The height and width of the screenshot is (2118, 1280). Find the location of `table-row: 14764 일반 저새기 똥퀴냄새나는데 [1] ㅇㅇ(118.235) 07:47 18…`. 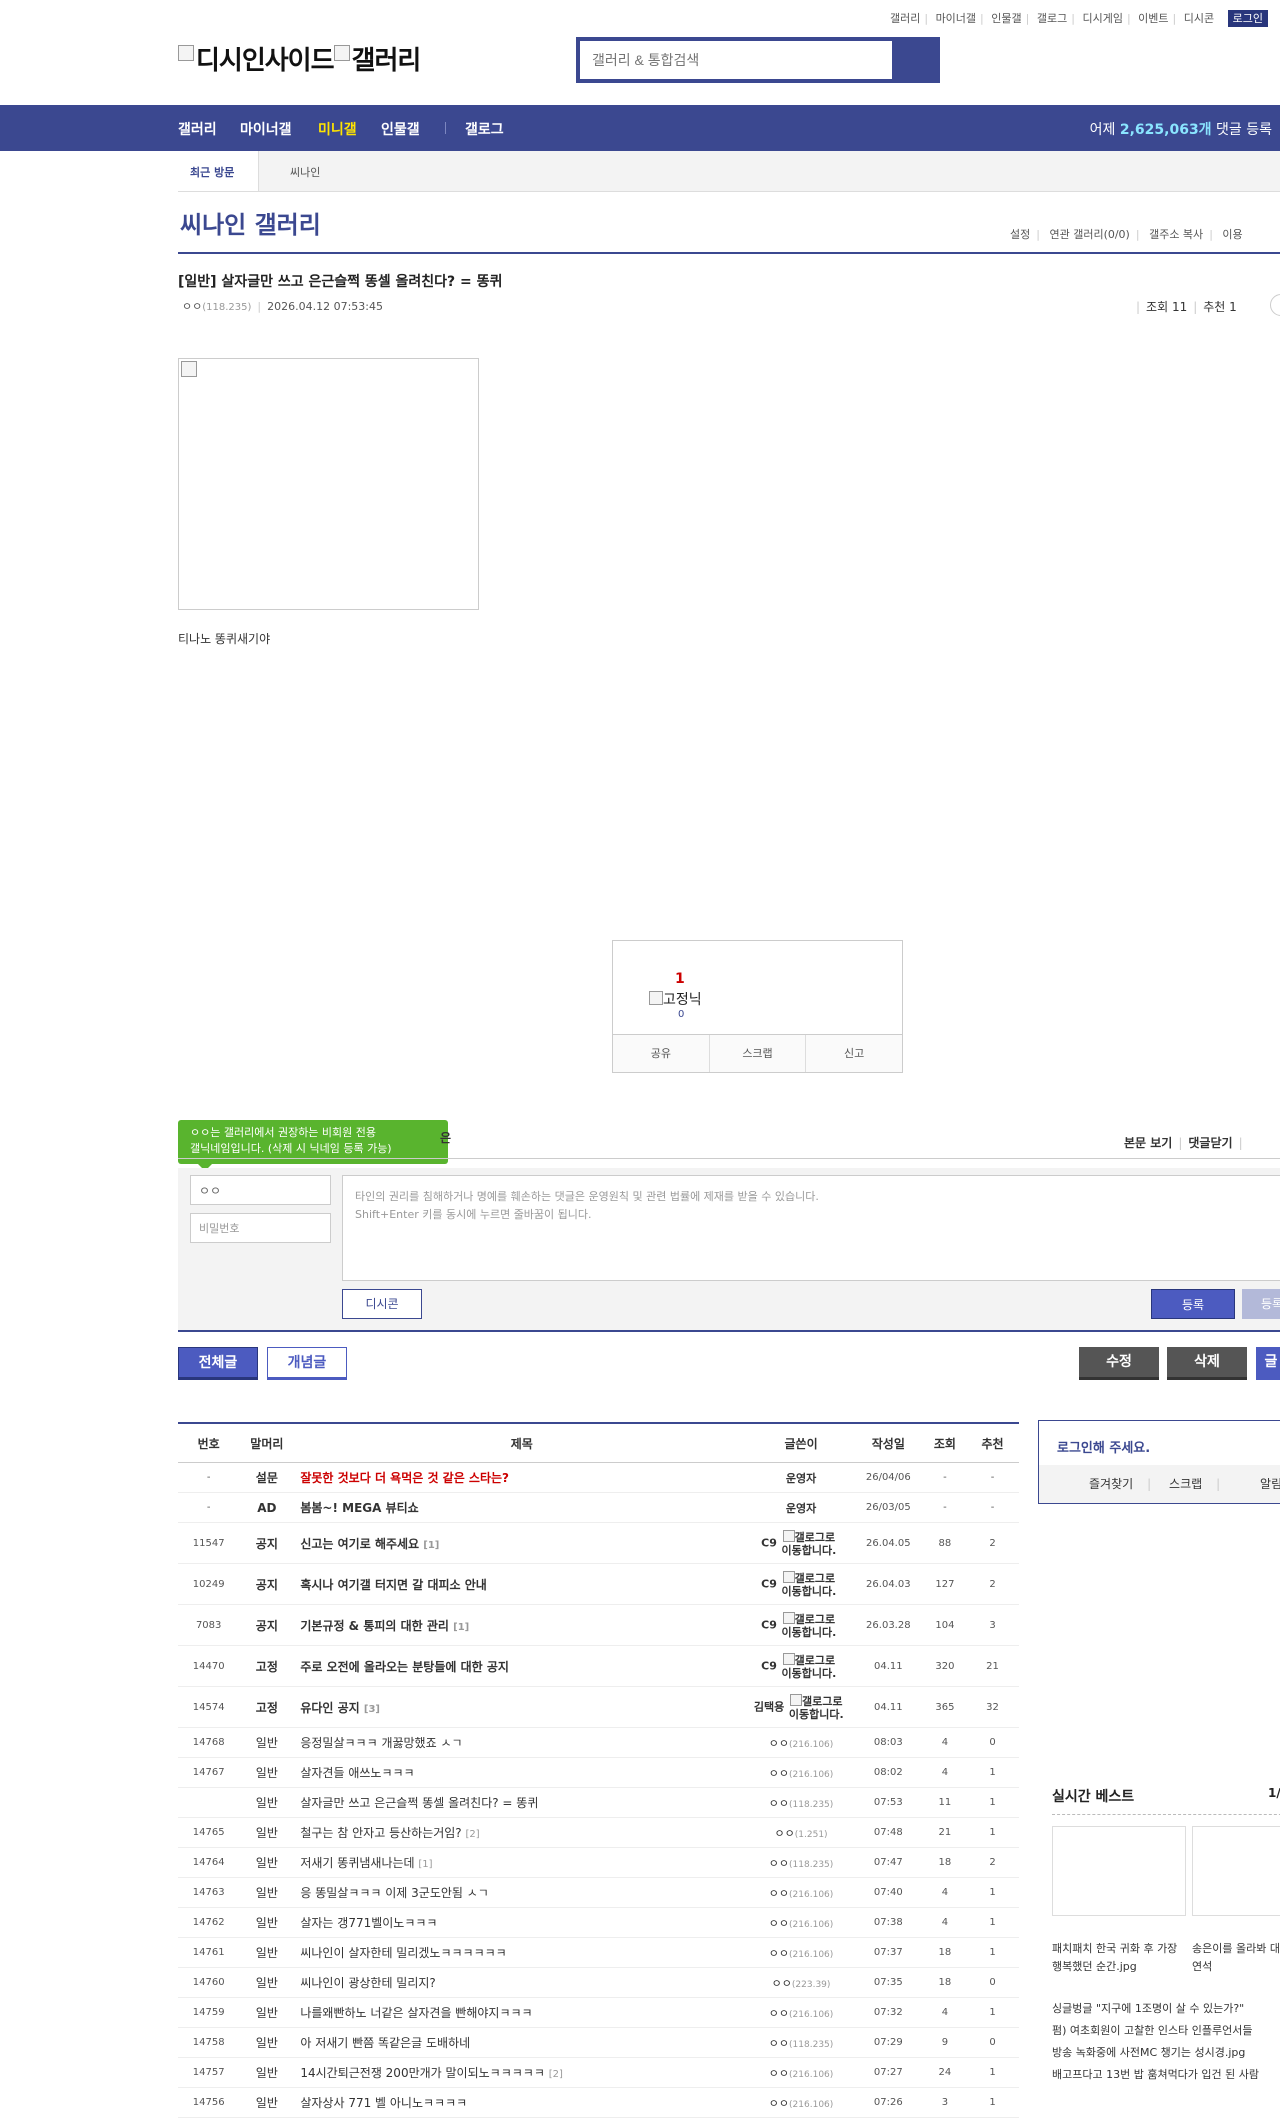

table-row: 14764 일반 저새기 똥퀴냄새나는데 [1] ㅇㅇ(118.235) 07:47 18… is located at coordinates (598, 1862).